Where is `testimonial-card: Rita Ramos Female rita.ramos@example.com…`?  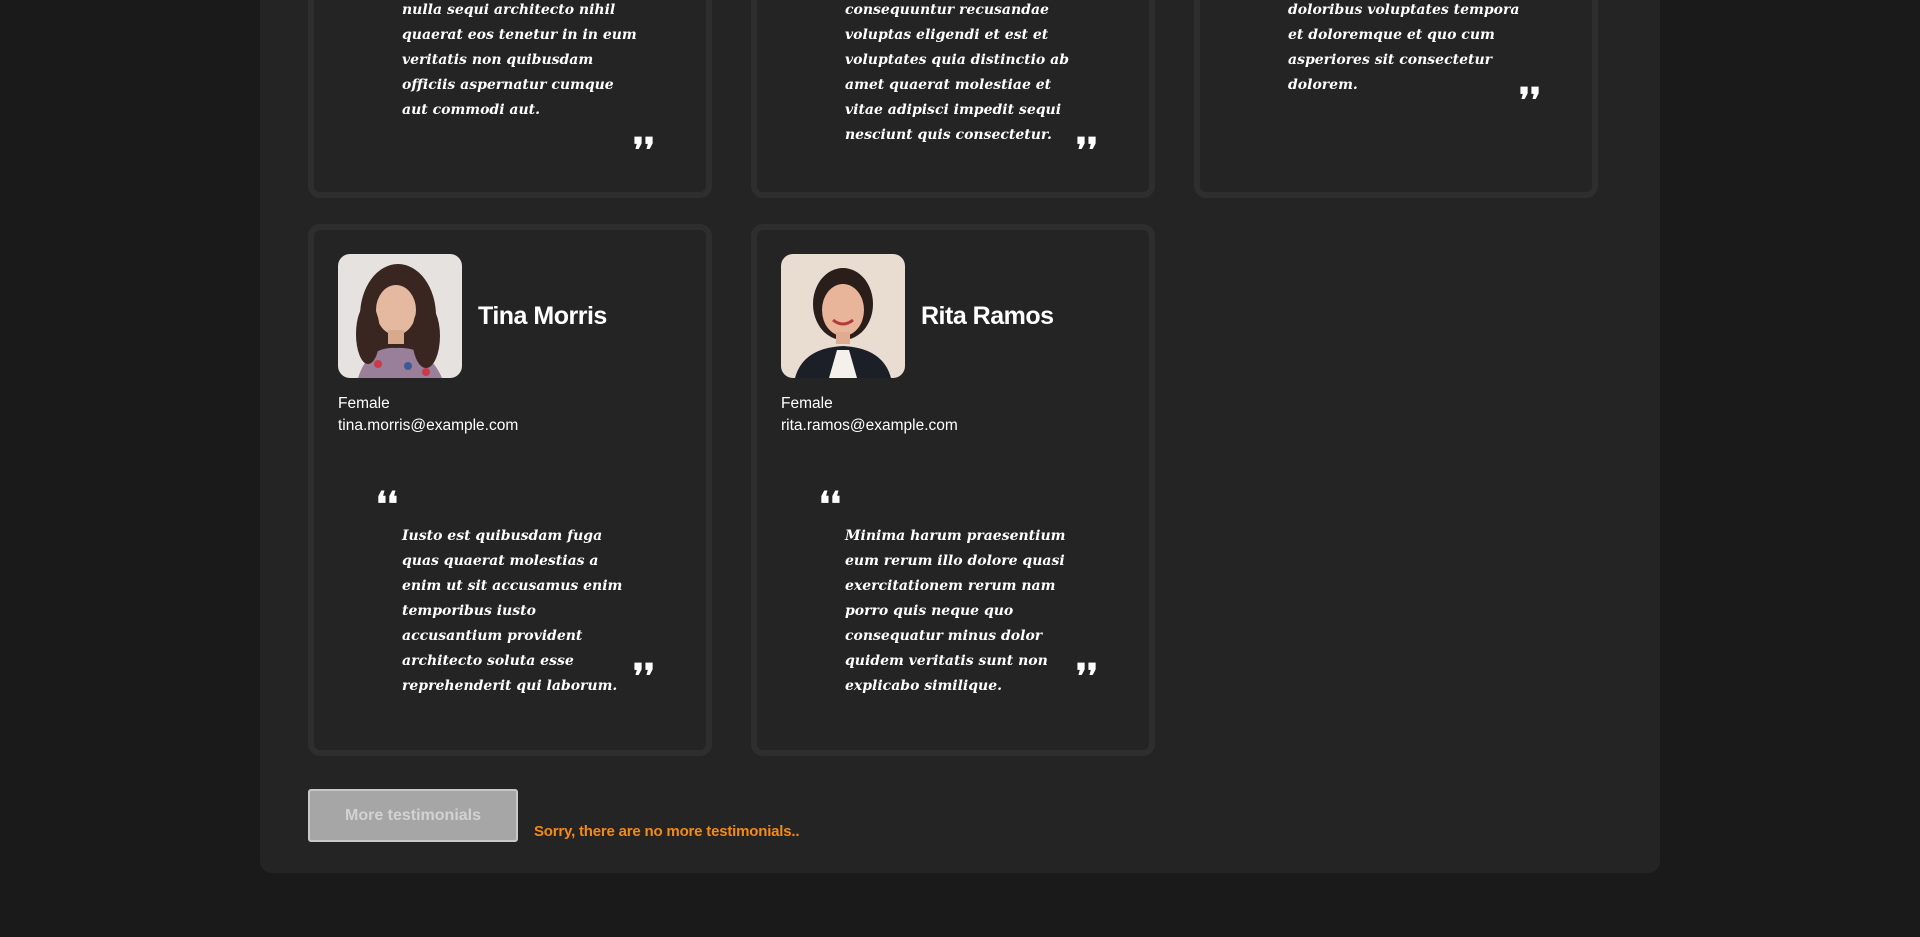
testimonial-card: Rita Ramos Female rita.ramos@example.com… is located at coordinates (953, 490).